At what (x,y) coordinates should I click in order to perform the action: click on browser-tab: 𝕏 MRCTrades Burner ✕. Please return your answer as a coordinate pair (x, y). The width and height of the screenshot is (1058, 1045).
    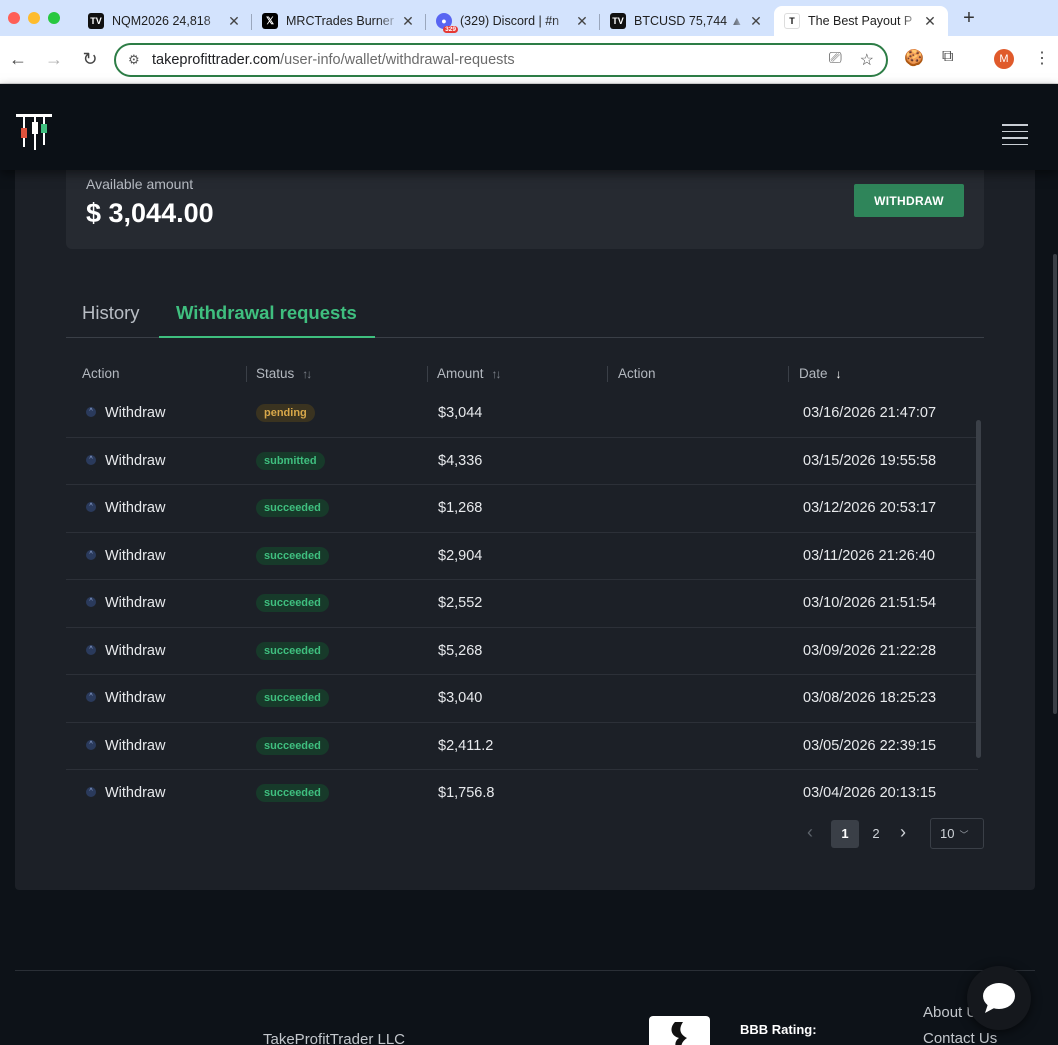
    Looking at the image, I should click on (339, 21).